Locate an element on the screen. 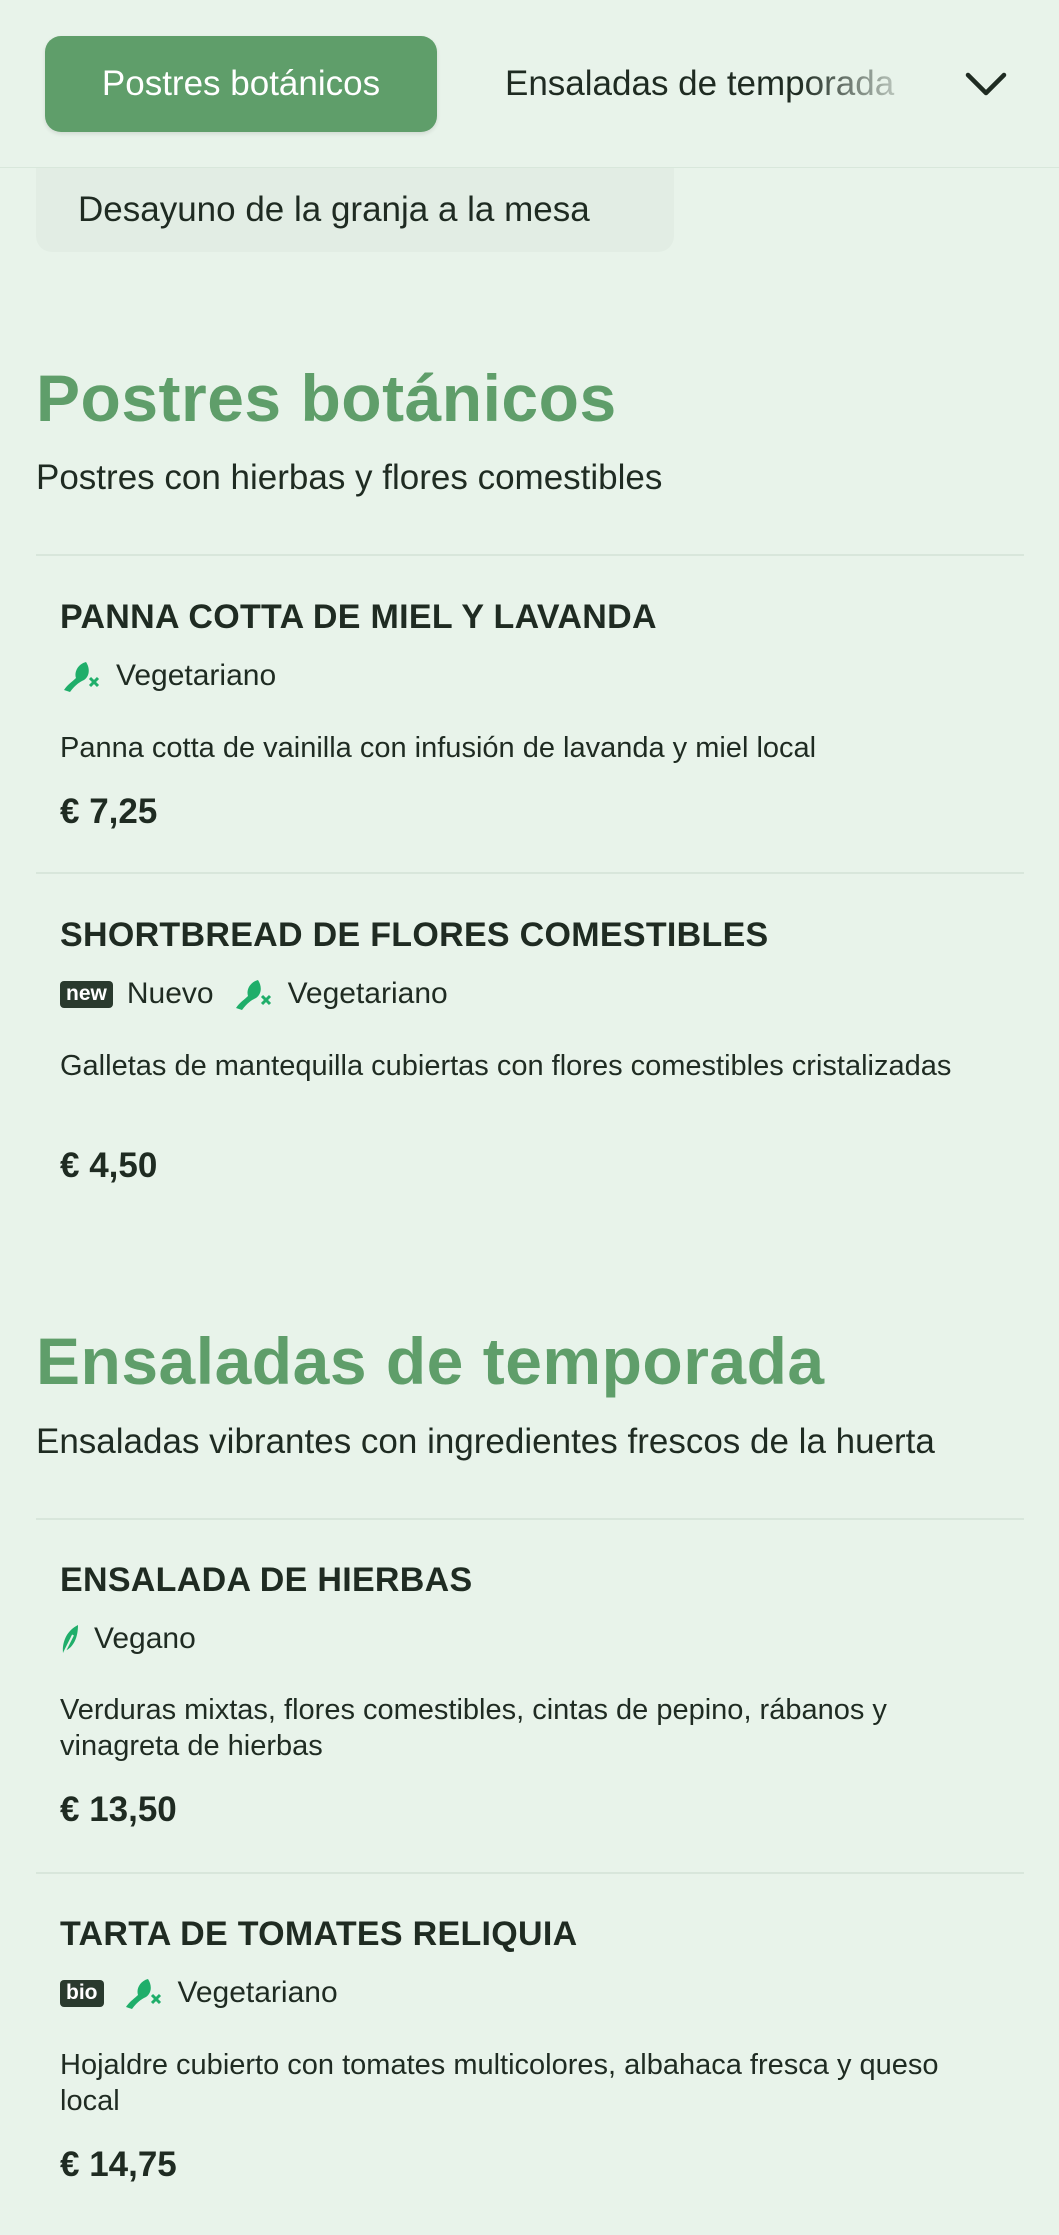  section-title: Ensaladas de temporada is located at coordinates (430, 1361).